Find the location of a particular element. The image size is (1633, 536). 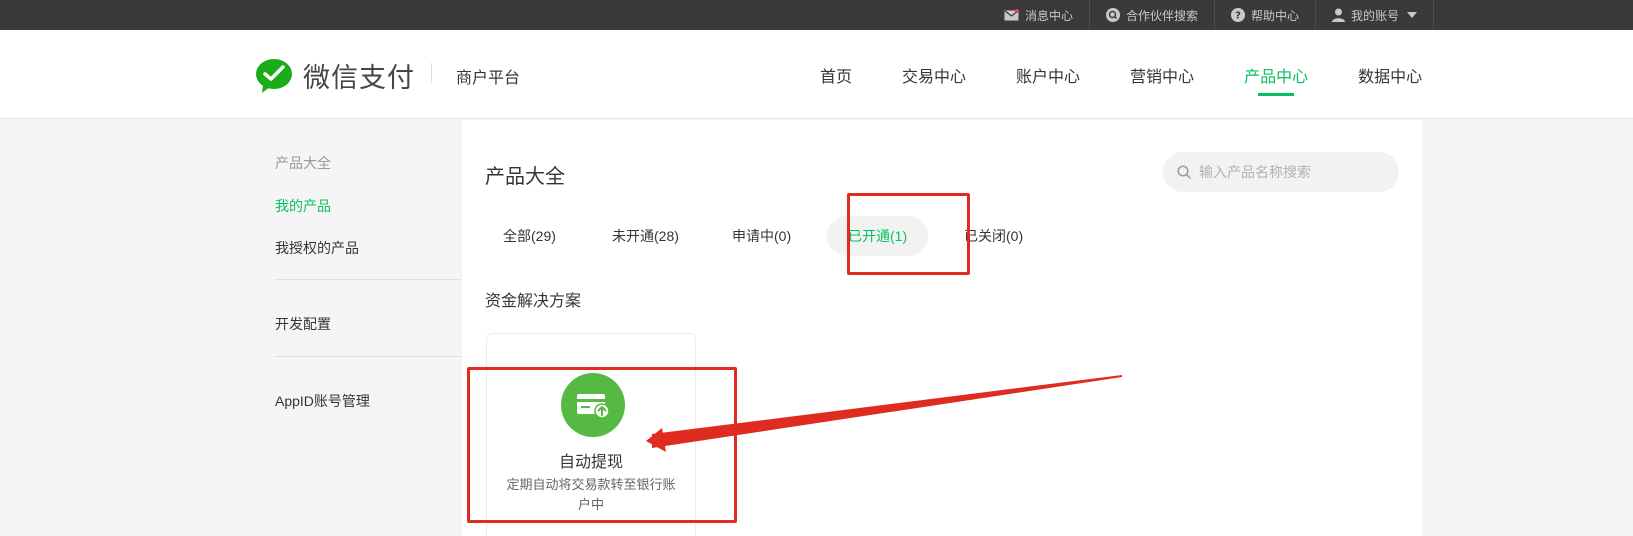

topbar-link-label: 我的账号 is located at coordinates (1375, 15).